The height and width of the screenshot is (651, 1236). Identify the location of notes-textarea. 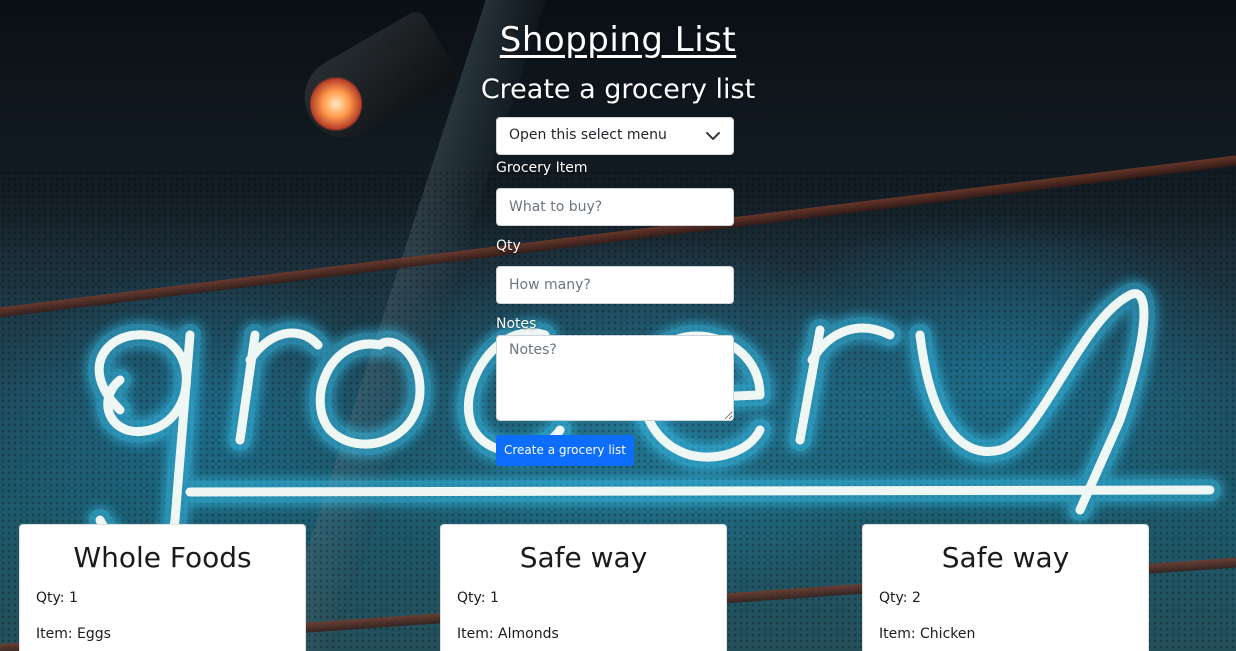
(615, 378).